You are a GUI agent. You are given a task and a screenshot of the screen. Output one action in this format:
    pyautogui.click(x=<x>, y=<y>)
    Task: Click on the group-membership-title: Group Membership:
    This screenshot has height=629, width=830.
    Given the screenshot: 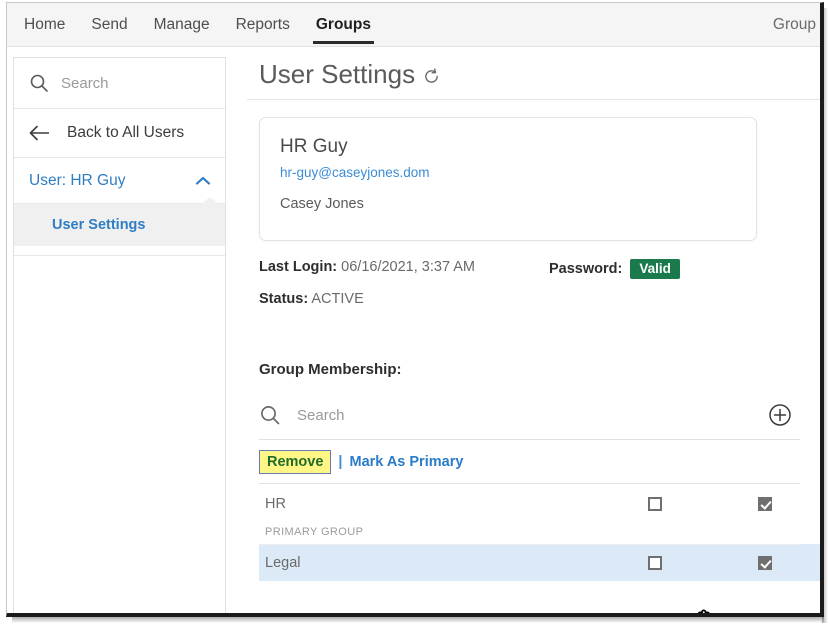 What is the action you would take?
    pyautogui.click(x=330, y=369)
    